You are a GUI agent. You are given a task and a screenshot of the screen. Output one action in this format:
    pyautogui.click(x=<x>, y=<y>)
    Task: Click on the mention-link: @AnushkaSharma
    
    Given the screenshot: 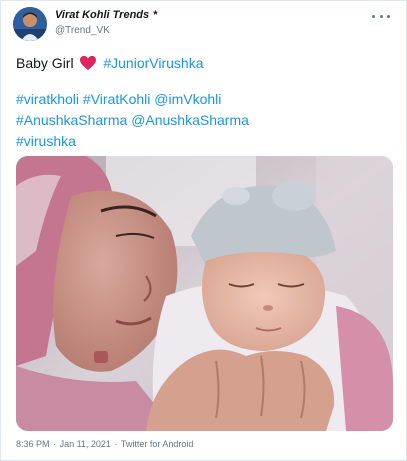 What is the action you would take?
    pyautogui.click(x=190, y=120)
    